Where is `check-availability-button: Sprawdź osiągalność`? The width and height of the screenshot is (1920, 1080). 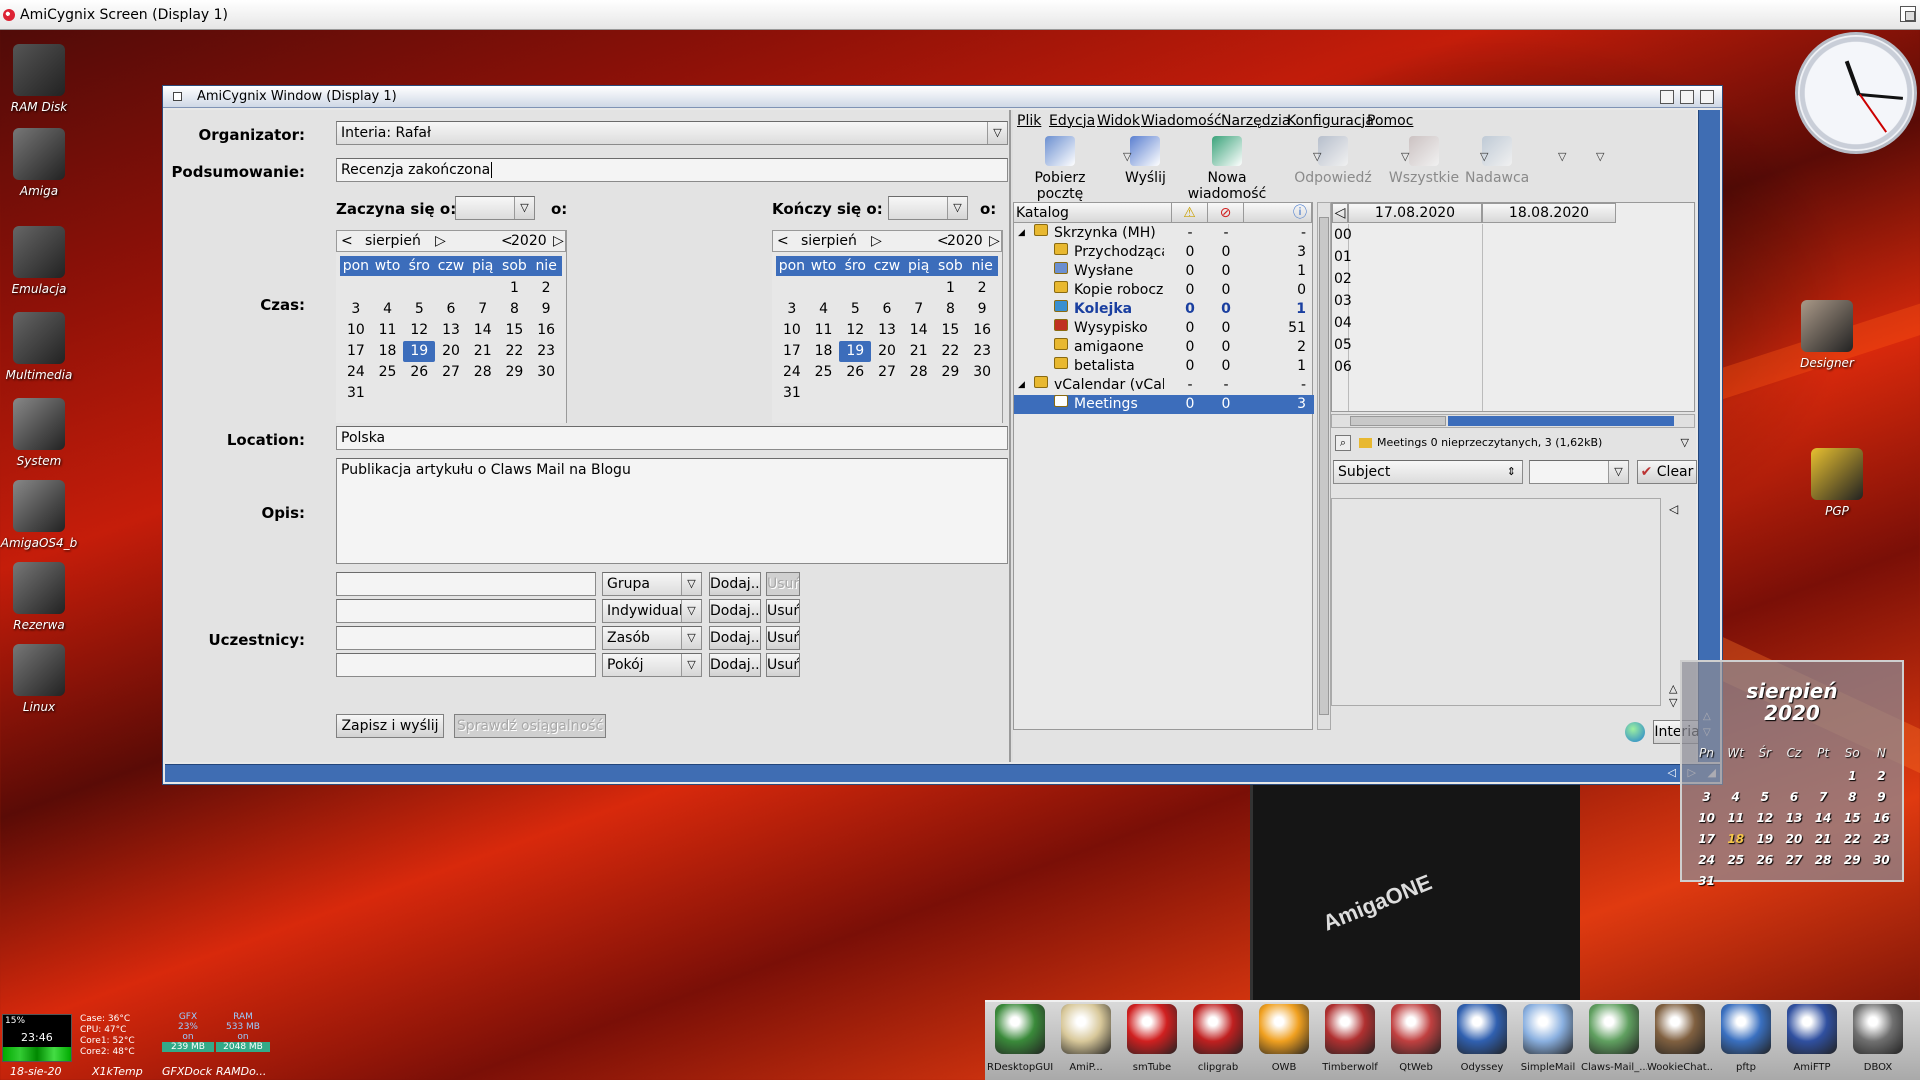 check-availability-button: Sprawdź osiągalność is located at coordinates (530, 726).